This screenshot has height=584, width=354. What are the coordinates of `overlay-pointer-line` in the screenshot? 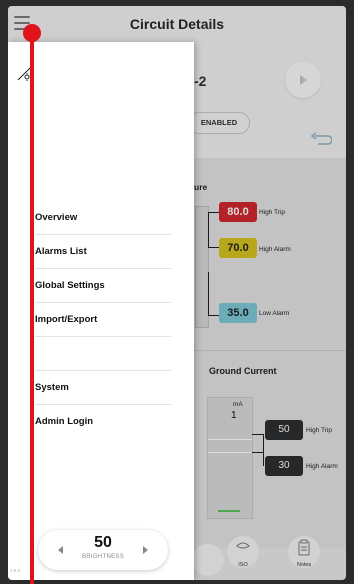 It's located at (32, 306).